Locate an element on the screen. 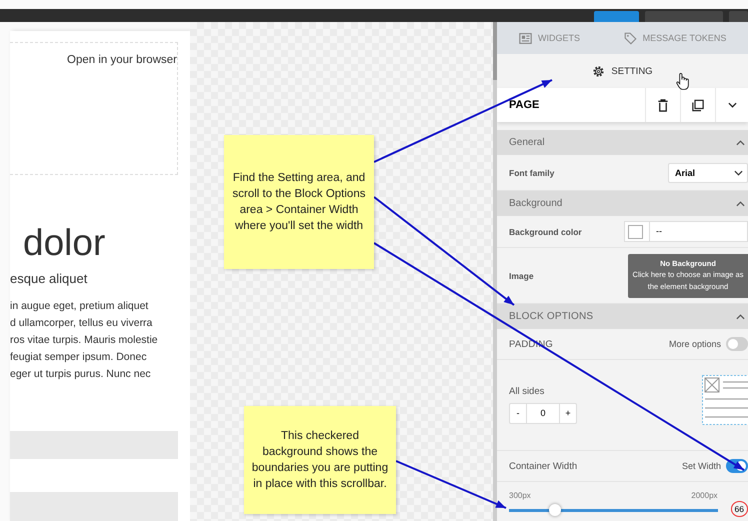  toolbar-tab is located at coordinates (738, 16).